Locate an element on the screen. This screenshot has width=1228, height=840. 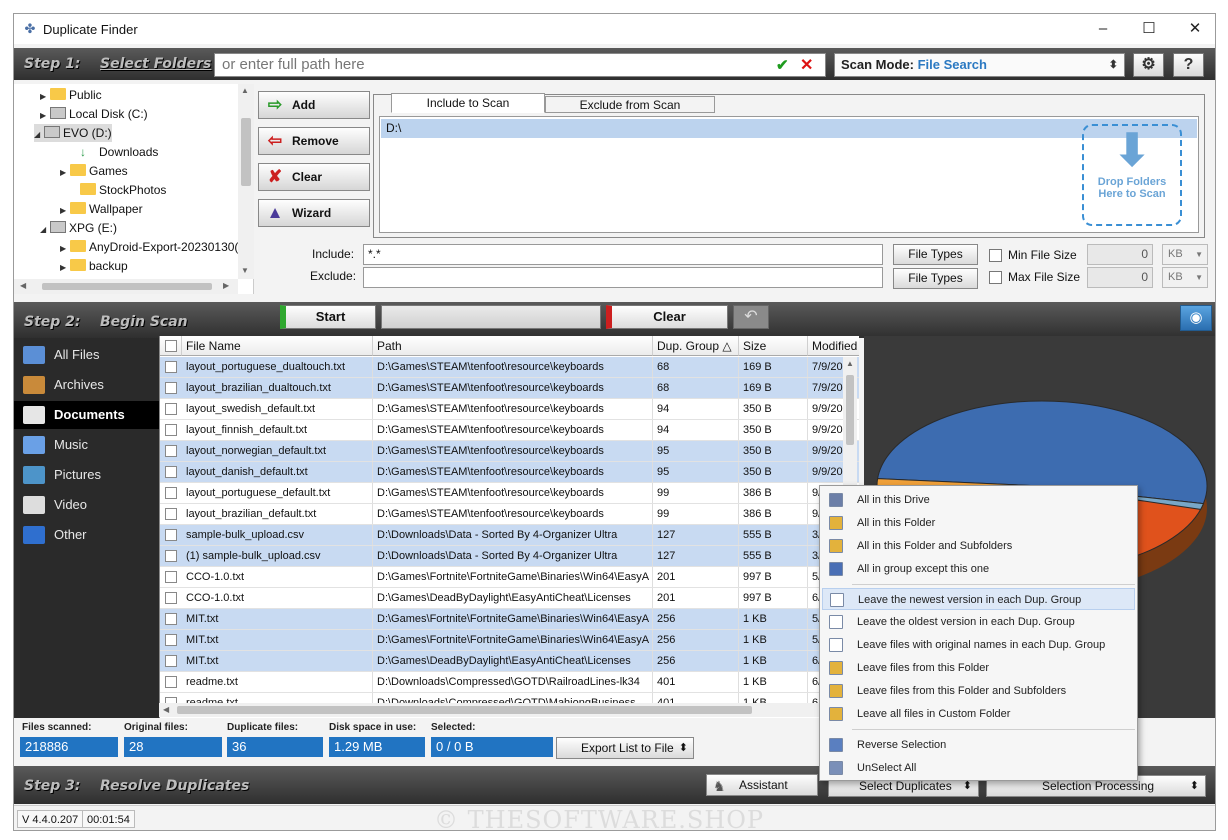
export-list-button: Export List to File ⬍ is located at coordinates (625, 748).